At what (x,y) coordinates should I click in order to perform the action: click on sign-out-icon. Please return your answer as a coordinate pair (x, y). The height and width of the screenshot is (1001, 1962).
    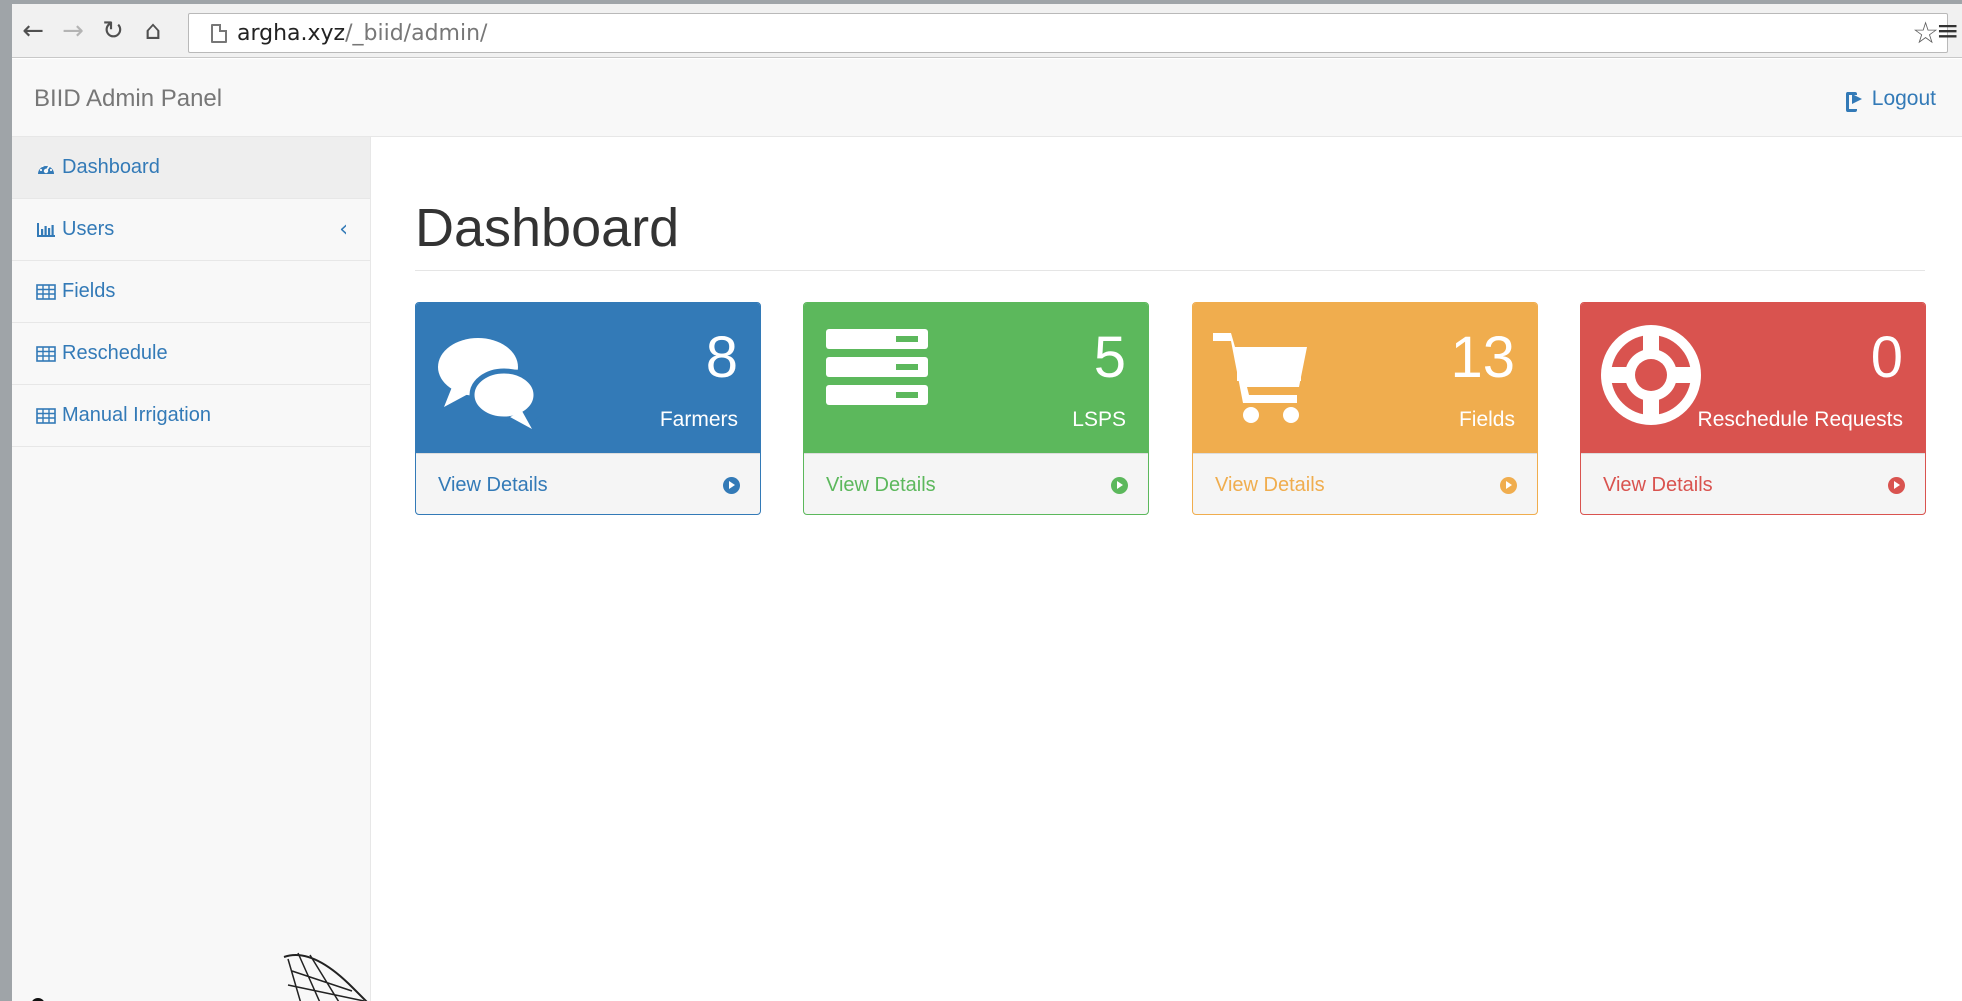
    Looking at the image, I should click on (1853, 102).